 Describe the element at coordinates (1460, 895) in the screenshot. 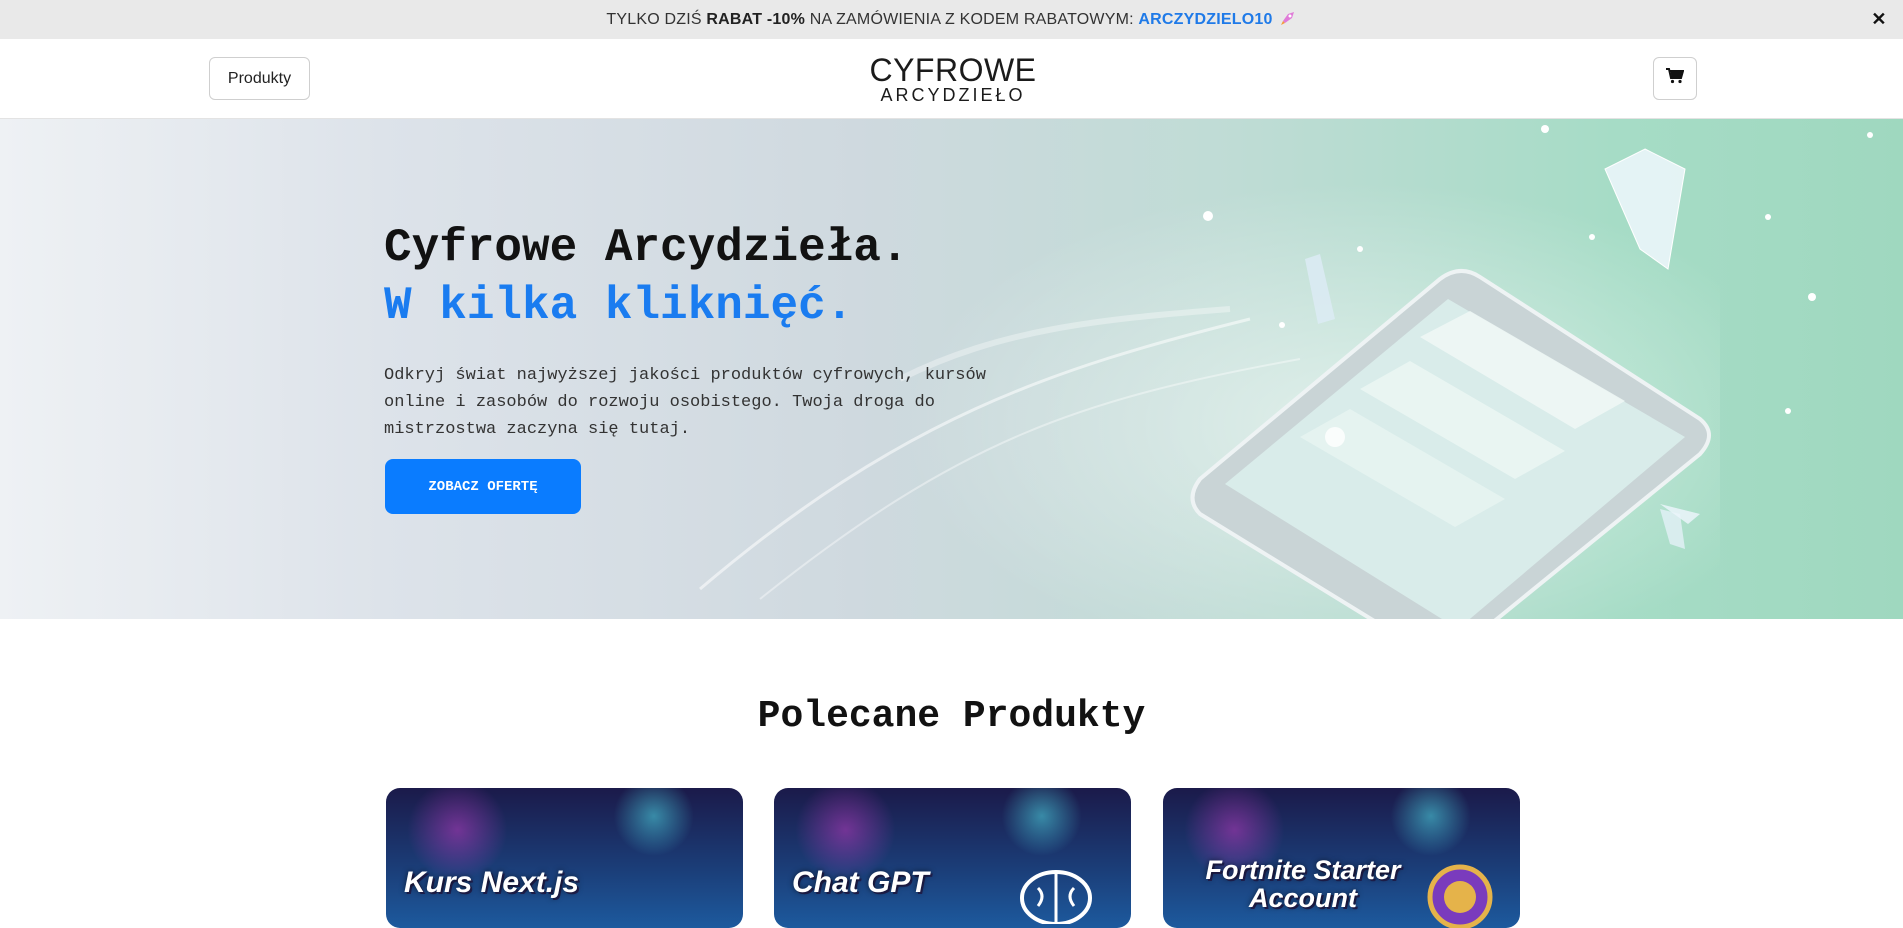

I see `badge-icon` at that location.